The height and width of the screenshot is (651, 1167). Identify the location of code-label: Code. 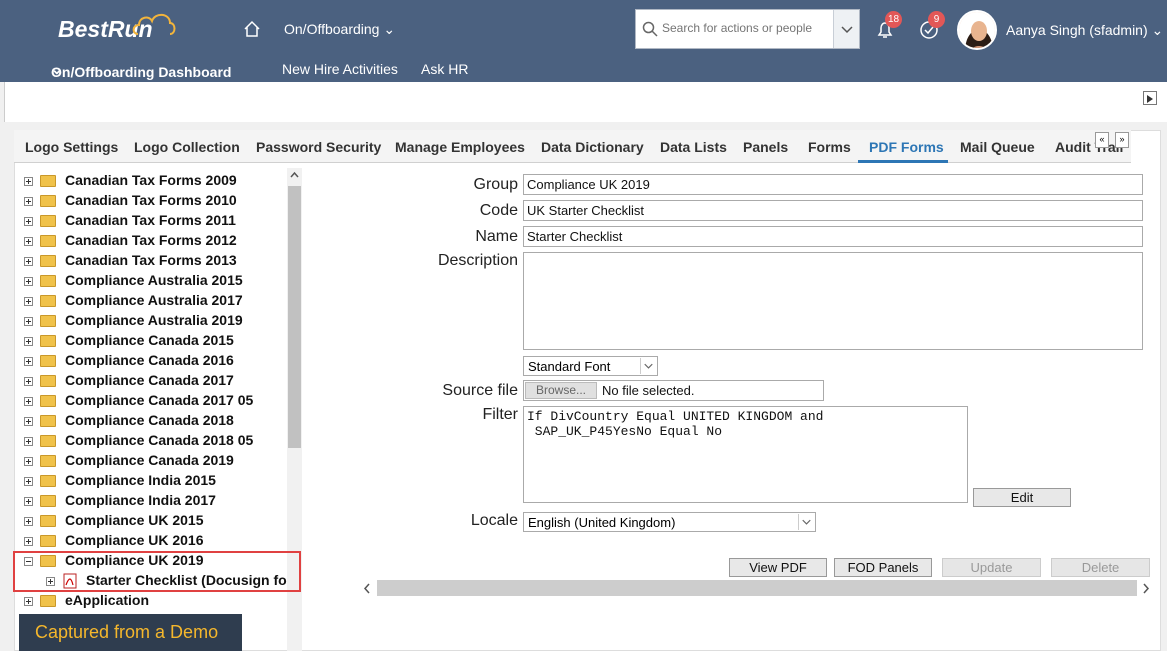
(498, 210).